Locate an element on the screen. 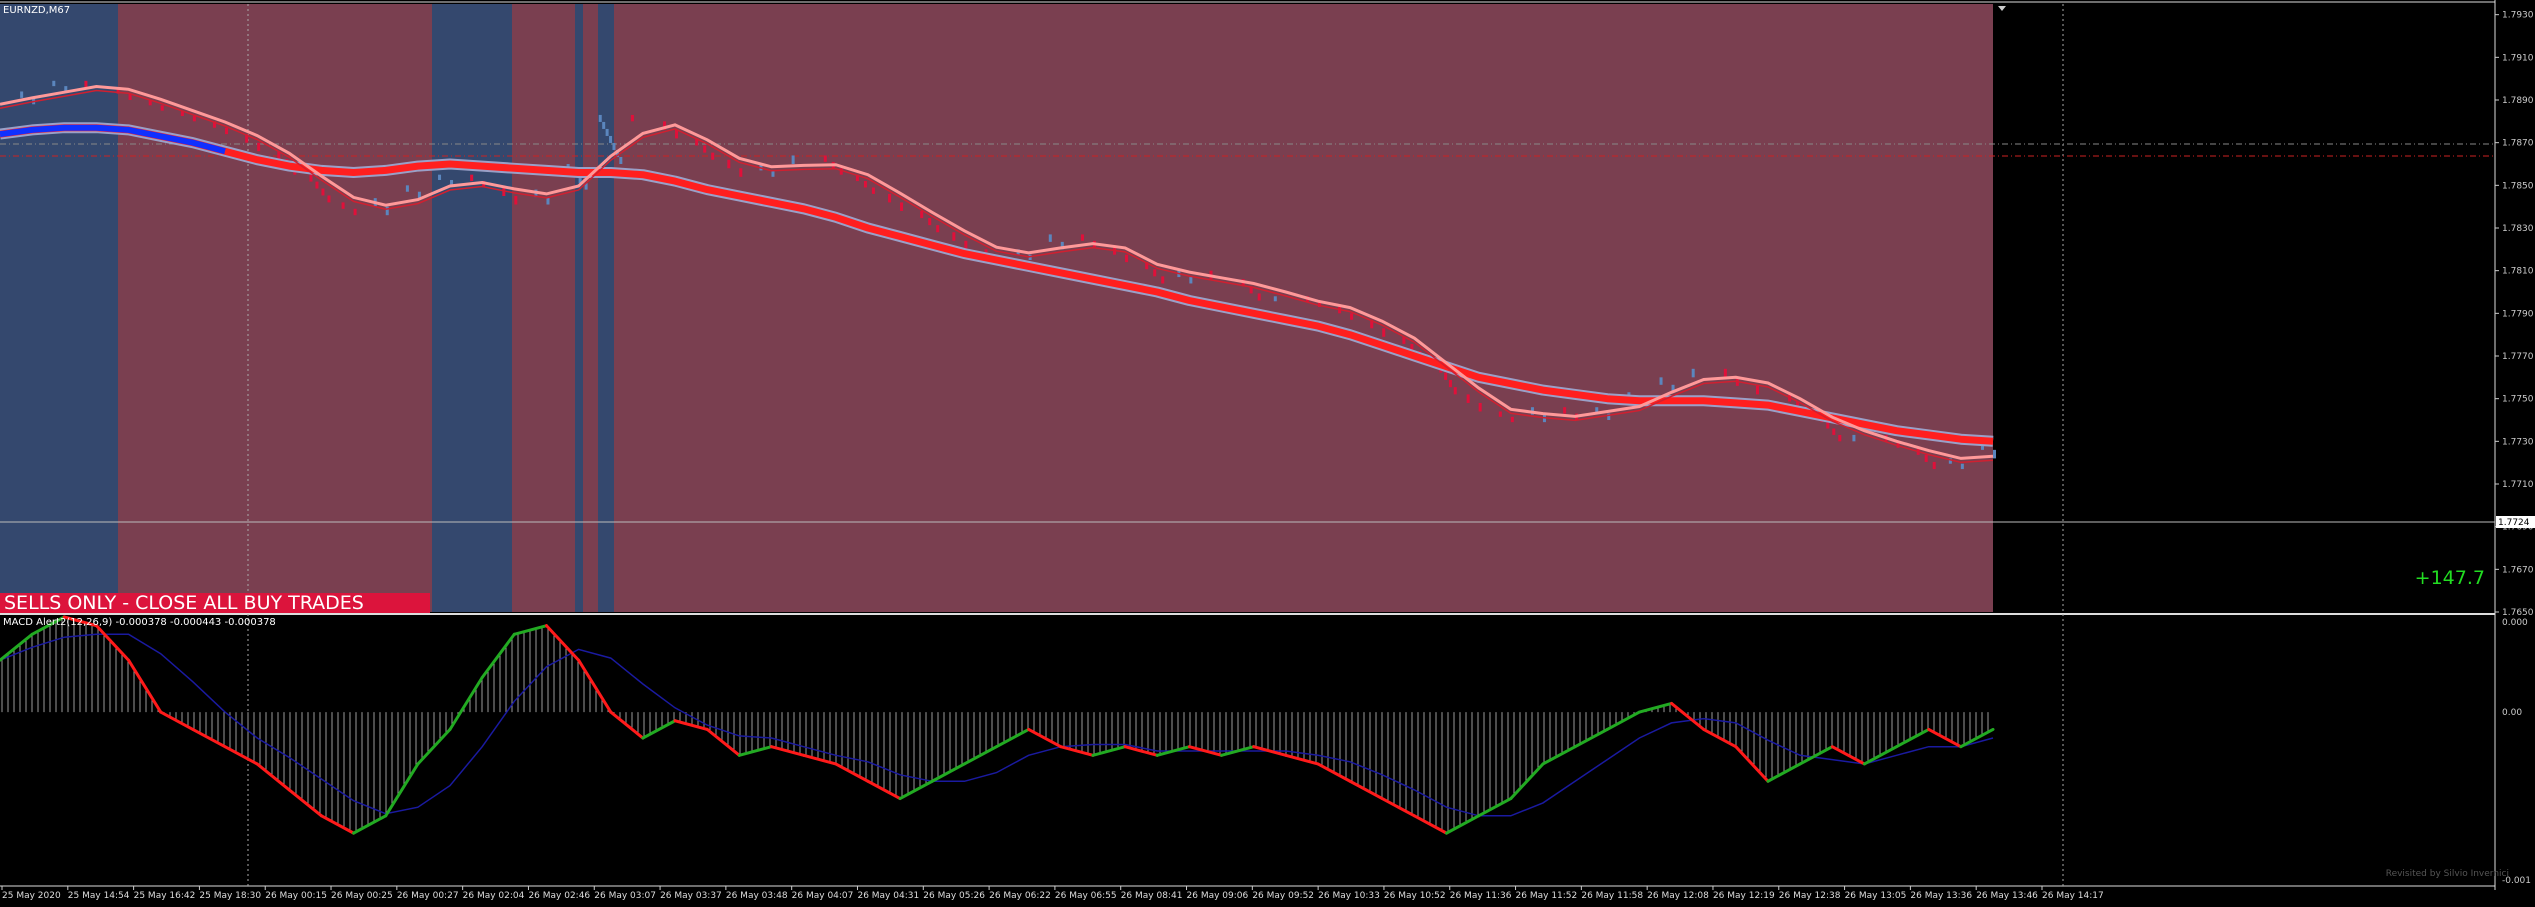 The height and width of the screenshot is (907, 2535). time-axis-label: 26 May 13:05 is located at coordinates (1876, 896).